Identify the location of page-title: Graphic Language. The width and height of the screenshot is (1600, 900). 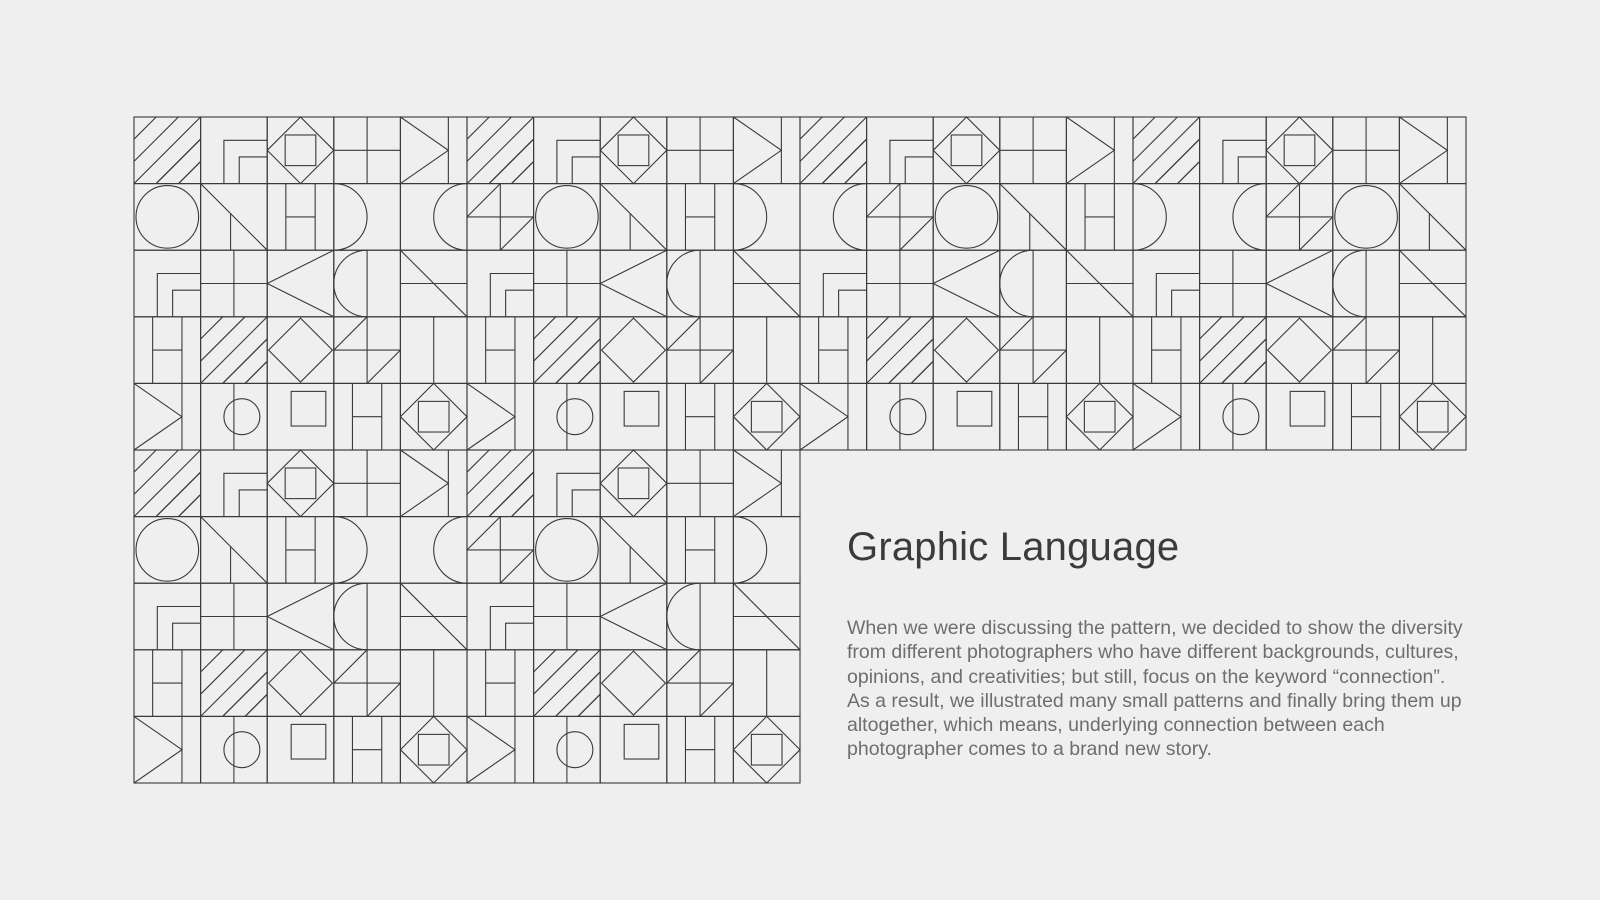
(1013, 547).